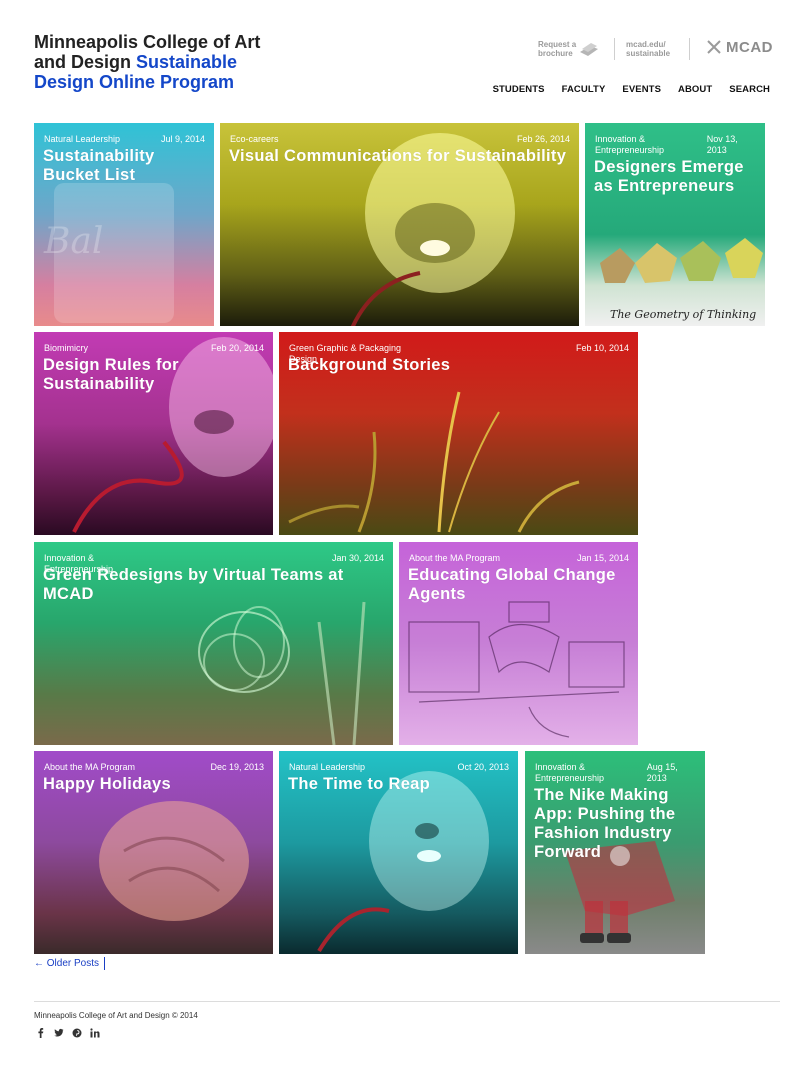 This screenshot has width=800, height=1073. What do you see at coordinates (95, 1031) in the screenshot?
I see `linkedin-icon` at bounding box center [95, 1031].